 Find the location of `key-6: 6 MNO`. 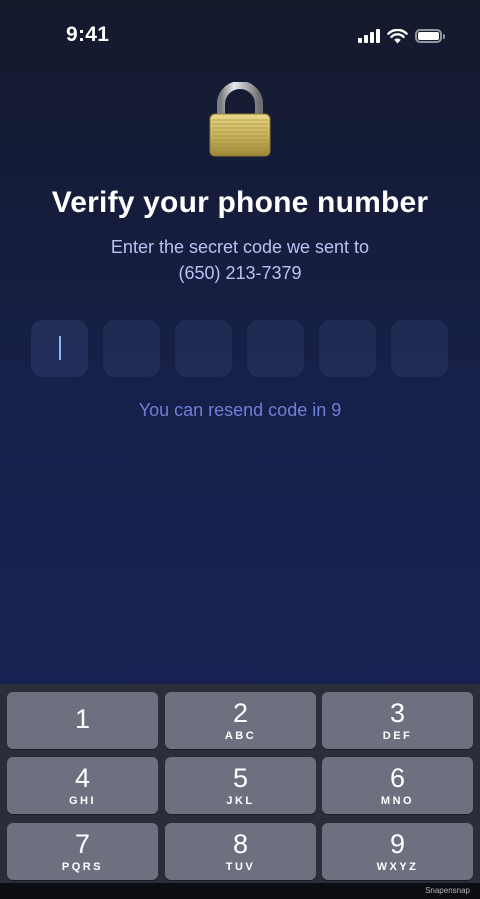

key-6: 6 MNO is located at coordinates (397, 785).